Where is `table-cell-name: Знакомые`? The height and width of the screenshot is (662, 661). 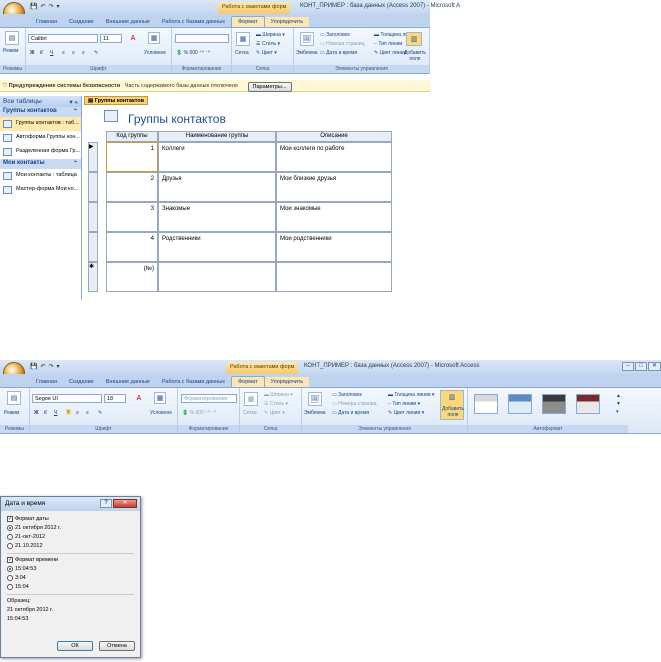
table-cell-name: Знакомые is located at coordinates (217, 217).